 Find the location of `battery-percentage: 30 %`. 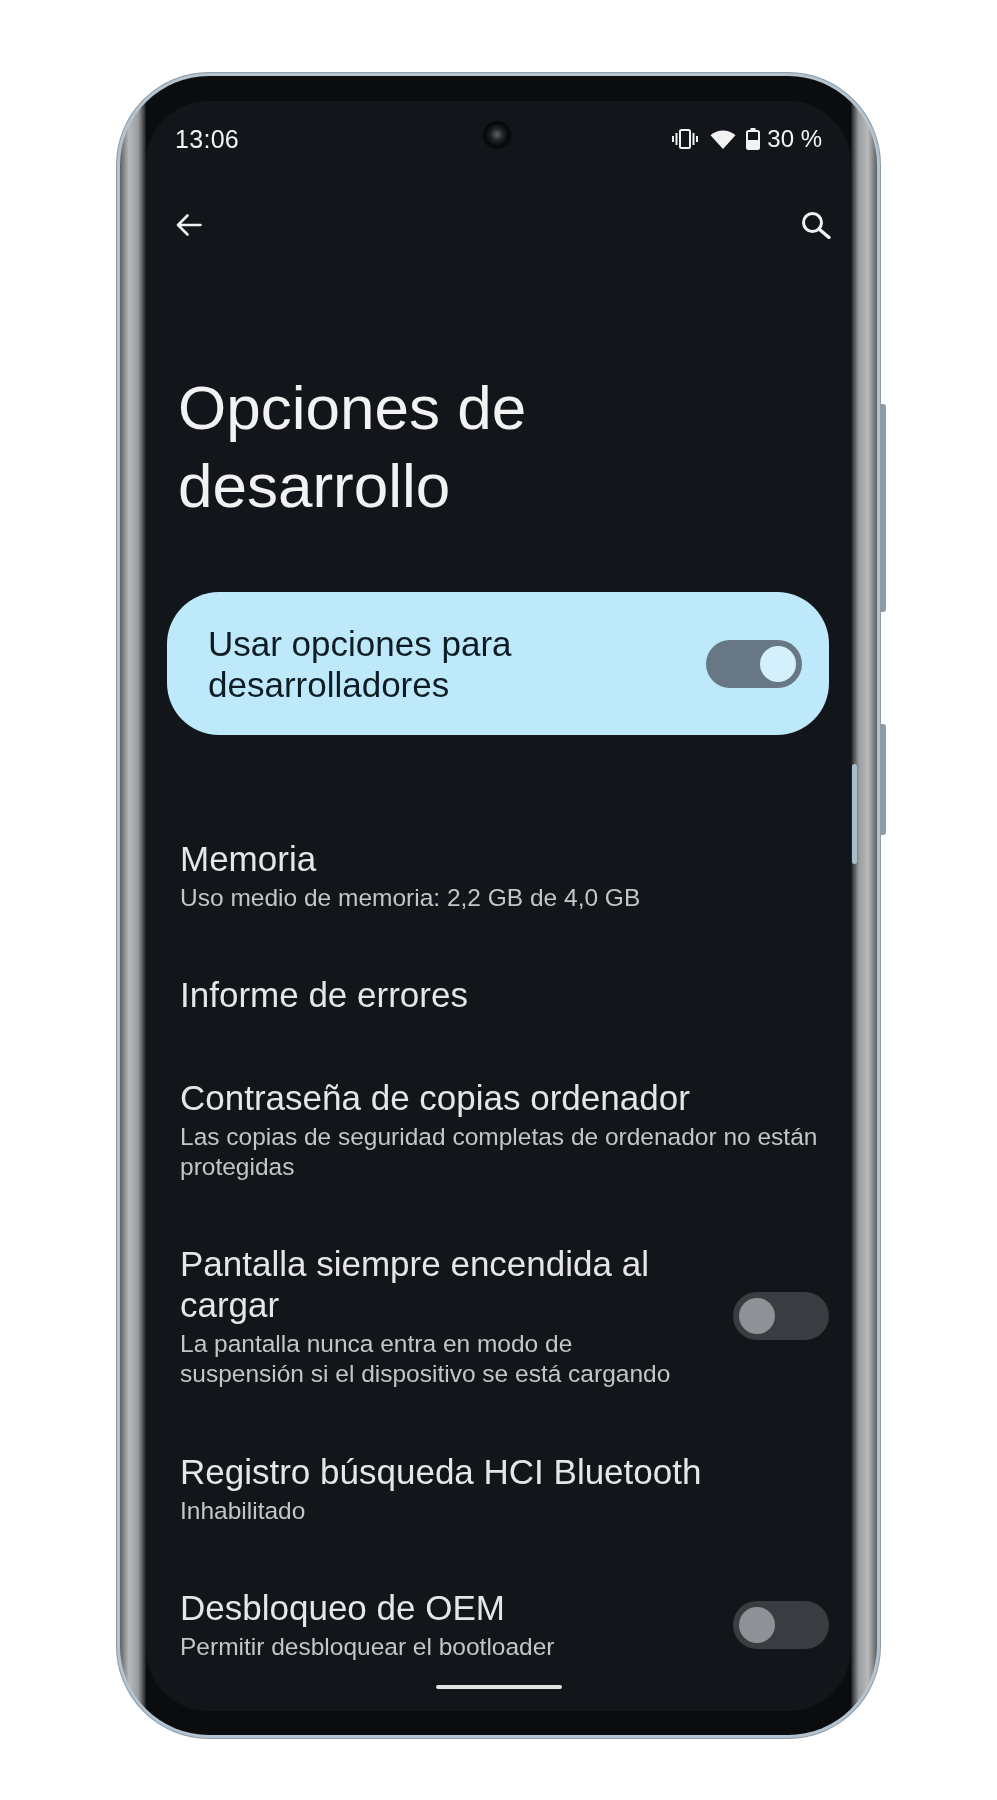

battery-percentage: 30 % is located at coordinates (794, 139).